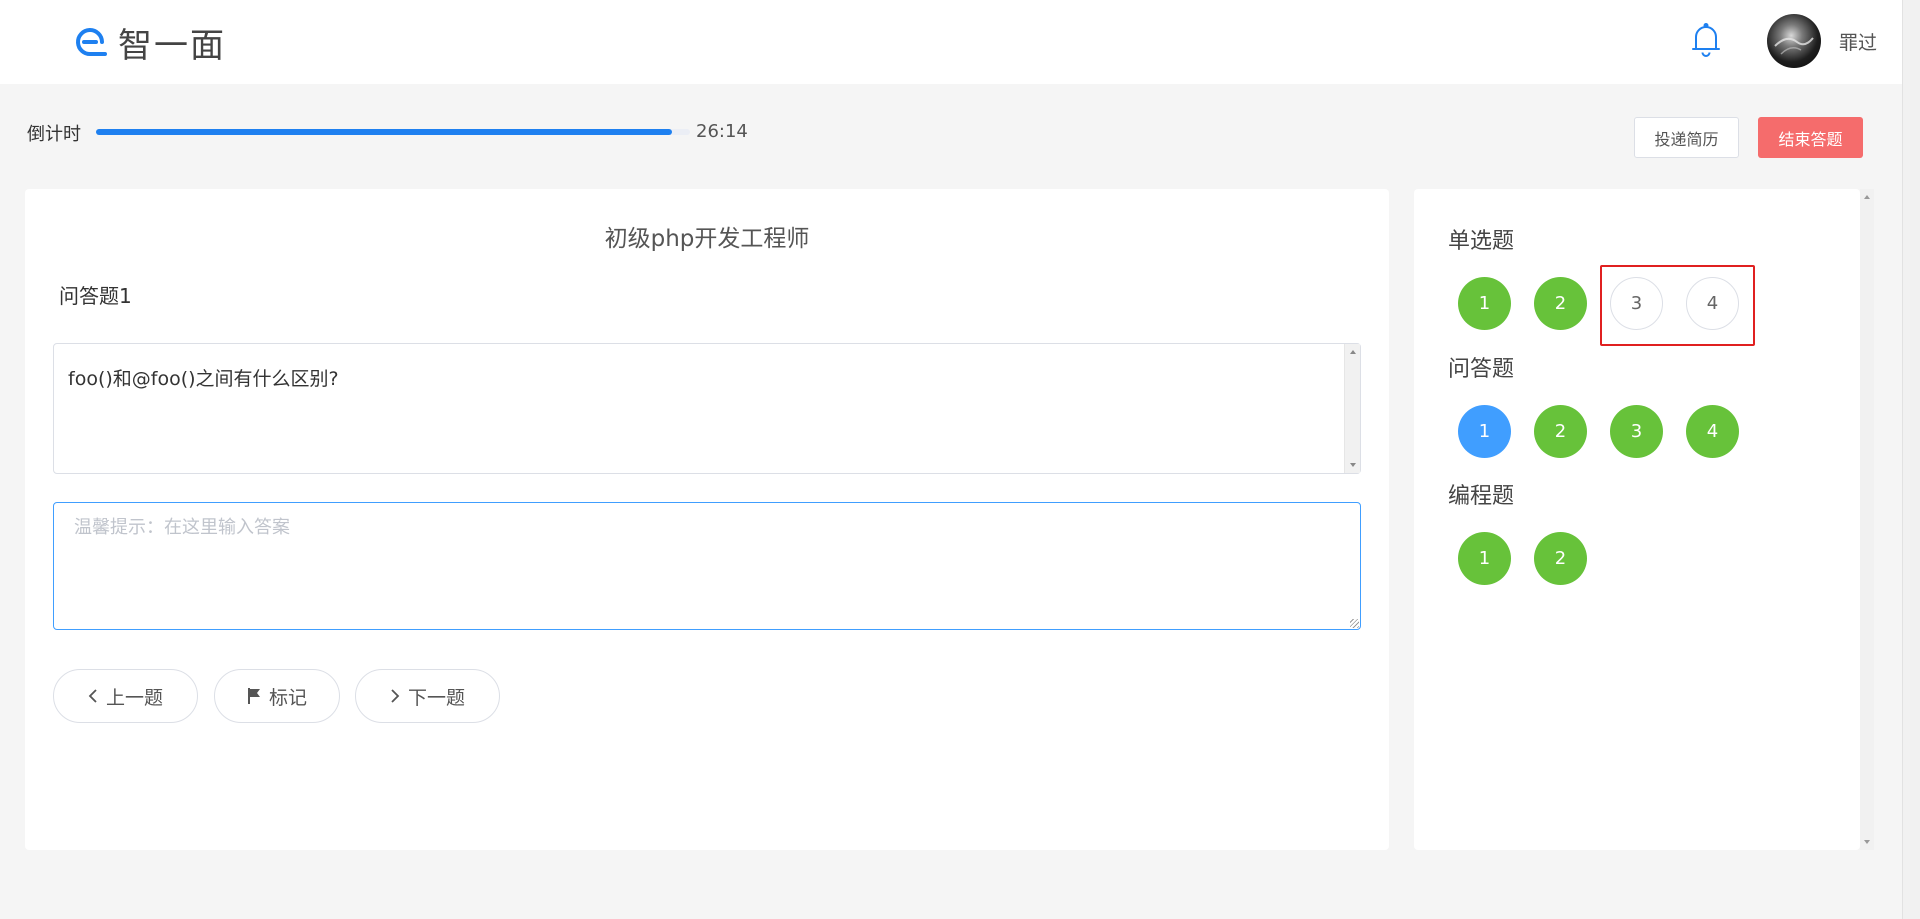 Image resolution: width=1920 pixels, height=919 pixels. Describe the element at coordinates (1598, 303) in the screenshot. I see `single-choice-list: 1234` at that location.